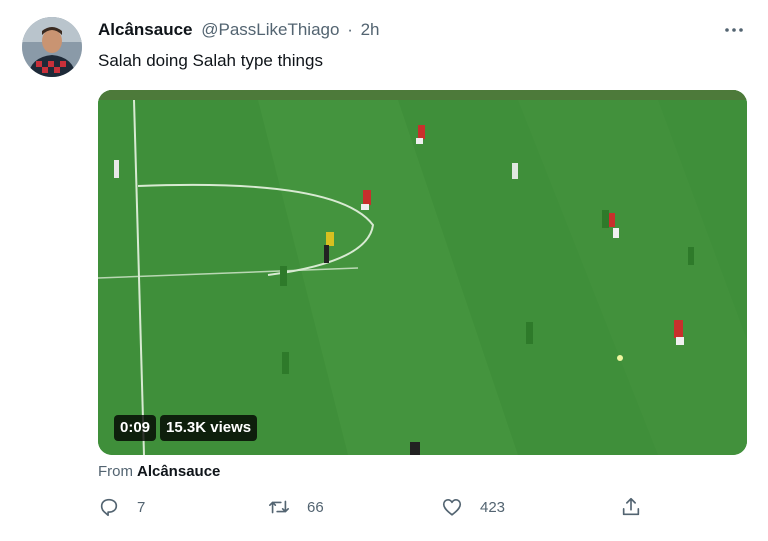 Image resolution: width=768 pixels, height=541 pixels. What do you see at coordinates (473, 507) in the screenshot?
I see `like-button: 423` at bounding box center [473, 507].